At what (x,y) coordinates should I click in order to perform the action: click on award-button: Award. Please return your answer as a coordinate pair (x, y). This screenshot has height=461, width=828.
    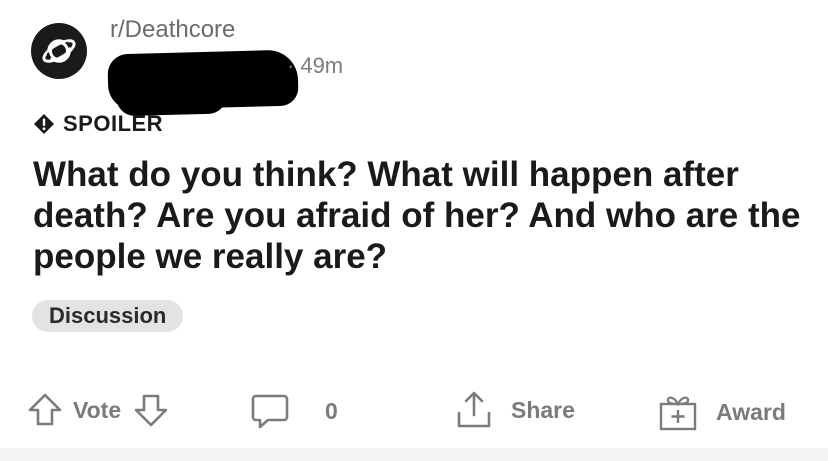
    Looking at the image, I should click on (722, 412).